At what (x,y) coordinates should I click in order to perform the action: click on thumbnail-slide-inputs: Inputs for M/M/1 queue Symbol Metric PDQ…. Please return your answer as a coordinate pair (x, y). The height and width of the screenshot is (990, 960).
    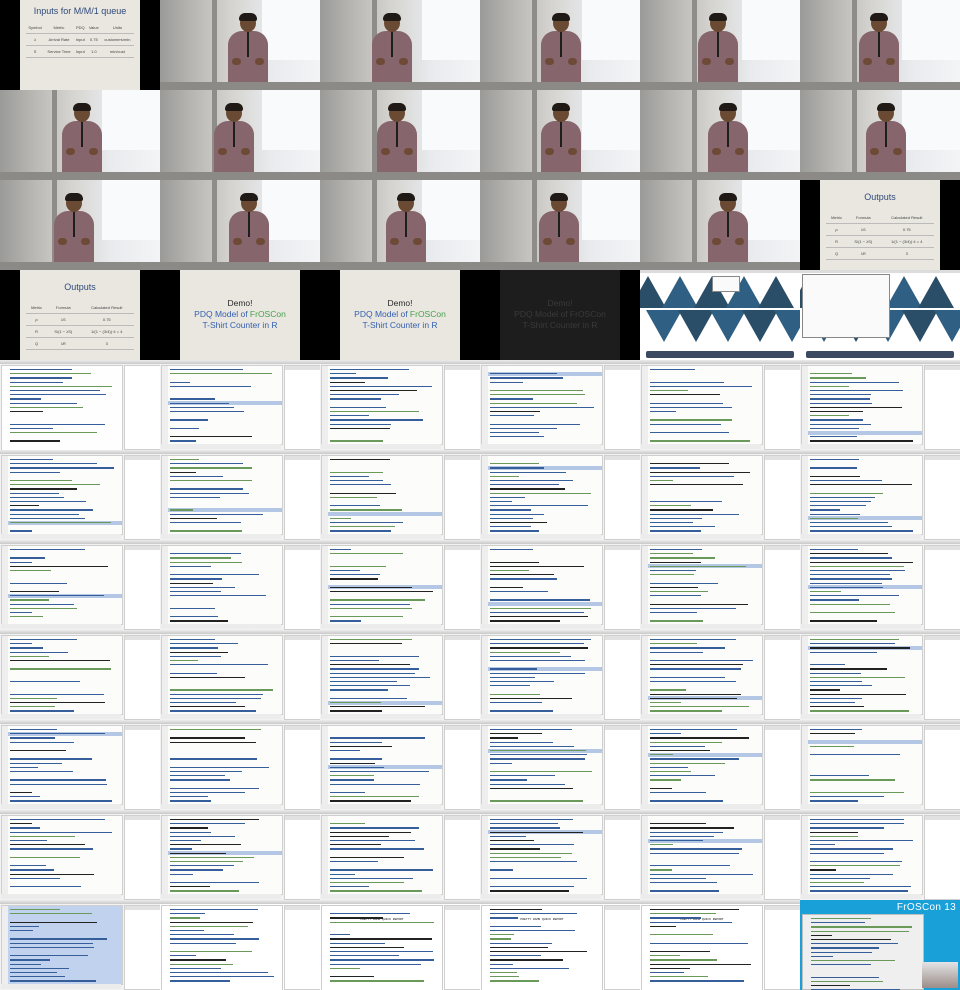
    Looking at the image, I should click on (80, 45).